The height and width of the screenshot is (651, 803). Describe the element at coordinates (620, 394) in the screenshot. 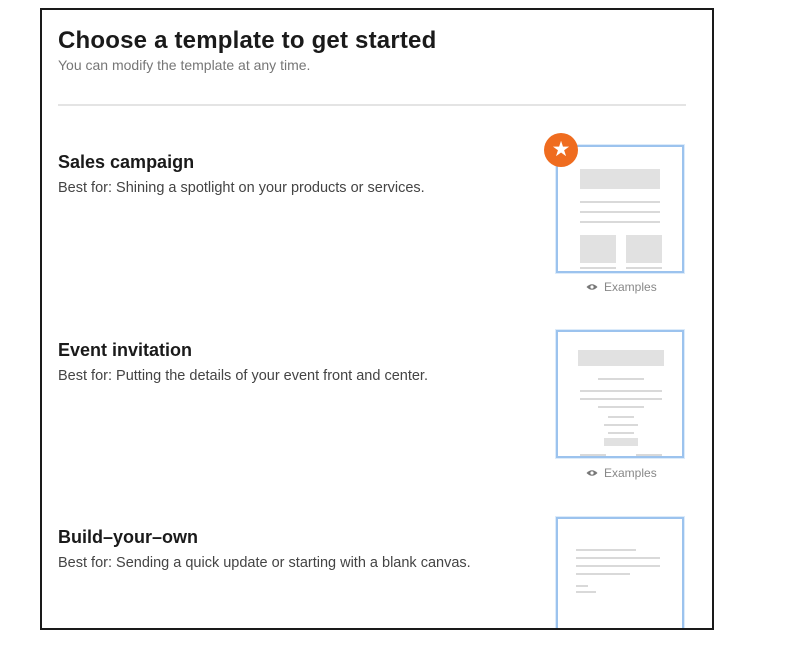

I see `template-thumbnail-event-invitation` at that location.